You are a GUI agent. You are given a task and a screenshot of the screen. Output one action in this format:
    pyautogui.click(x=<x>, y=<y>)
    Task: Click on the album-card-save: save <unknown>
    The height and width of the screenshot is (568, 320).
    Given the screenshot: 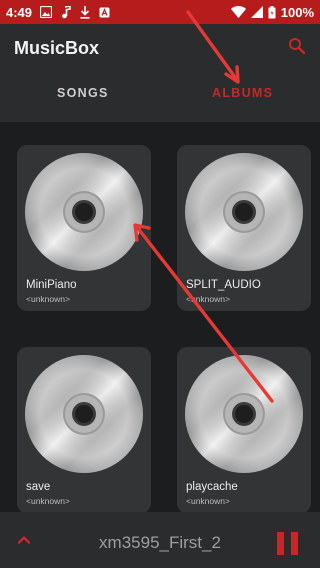 What is the action you would take?
    pyautogui.click(x=84, y=430)
    